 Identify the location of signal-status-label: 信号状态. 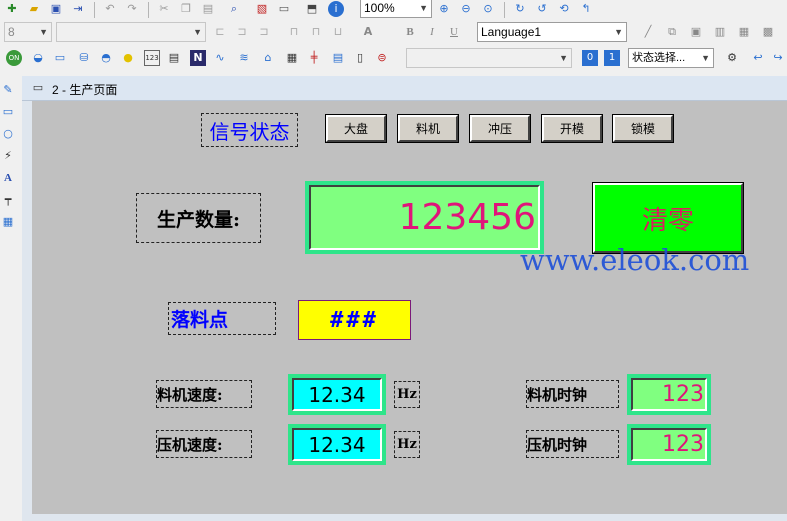
(249, 130).